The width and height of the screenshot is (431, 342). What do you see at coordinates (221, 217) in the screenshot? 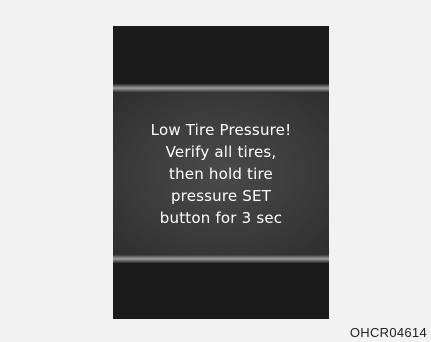
I see `message-line: button for 3 sec` at bounding box center [221, 217].